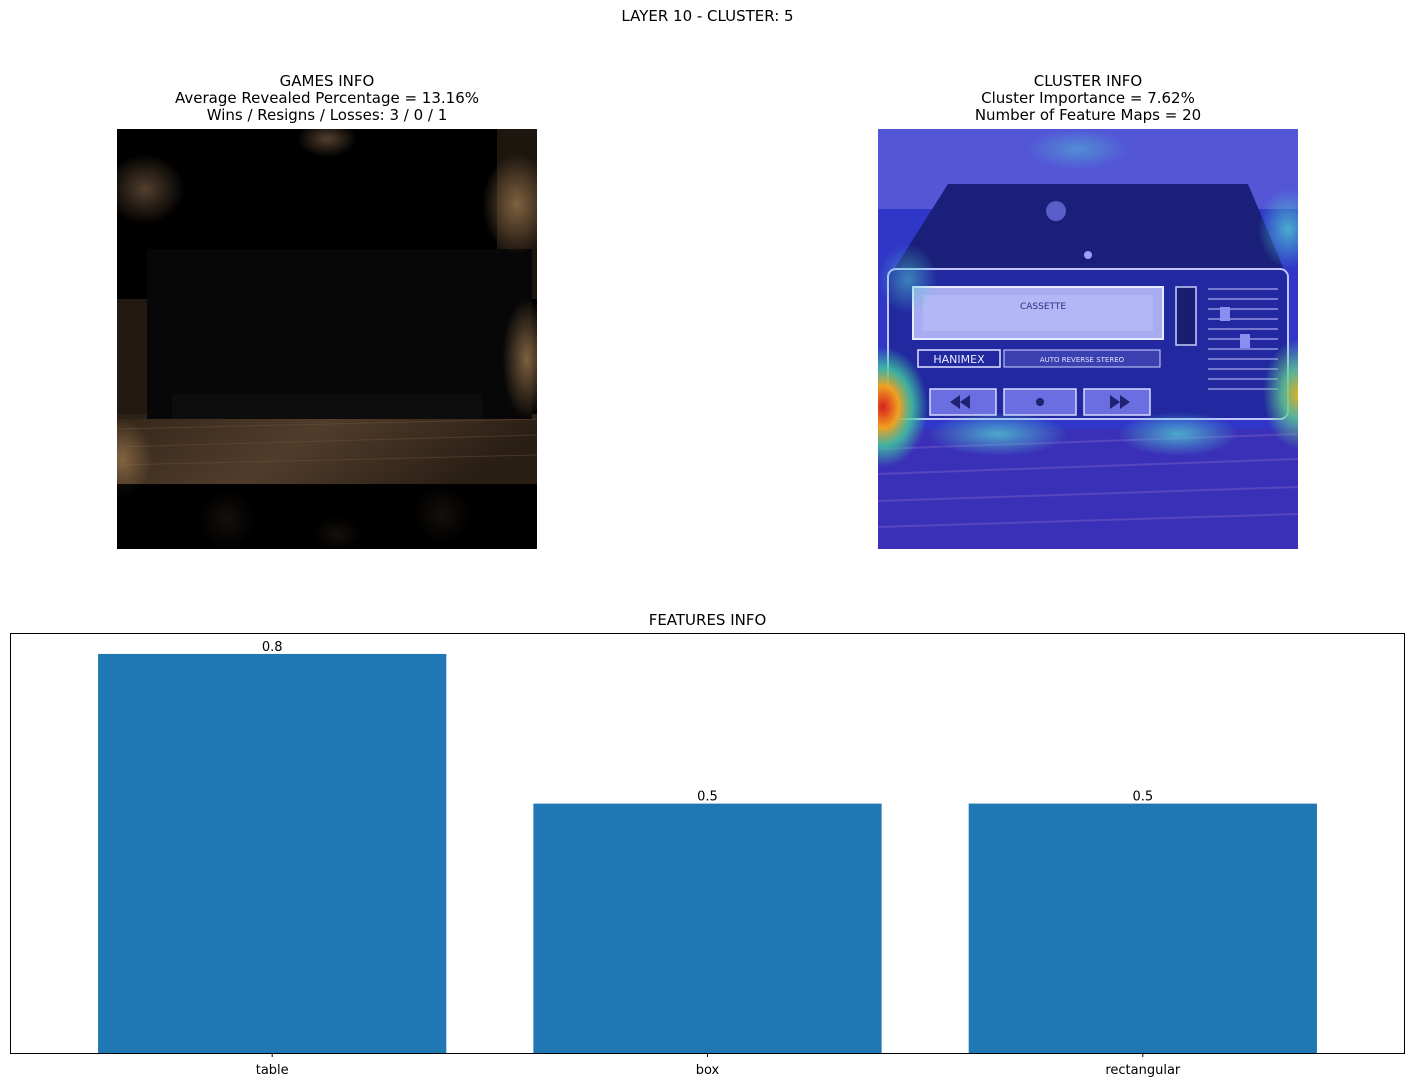 The height and width of the screenshot is (1087, 1415). Describe the element at coordinates (707, 16) in the screenshot. I see `figure-suptitle: LAYER 10 - CLUSTER: 5` at that location.